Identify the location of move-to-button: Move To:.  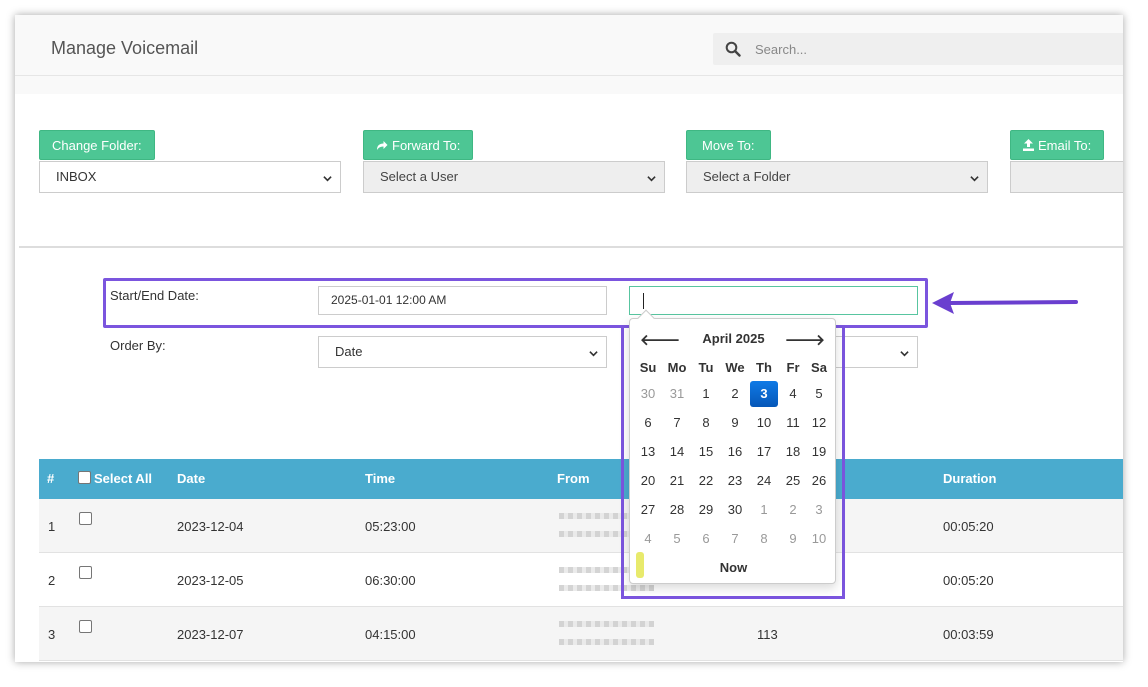
(728, 145).